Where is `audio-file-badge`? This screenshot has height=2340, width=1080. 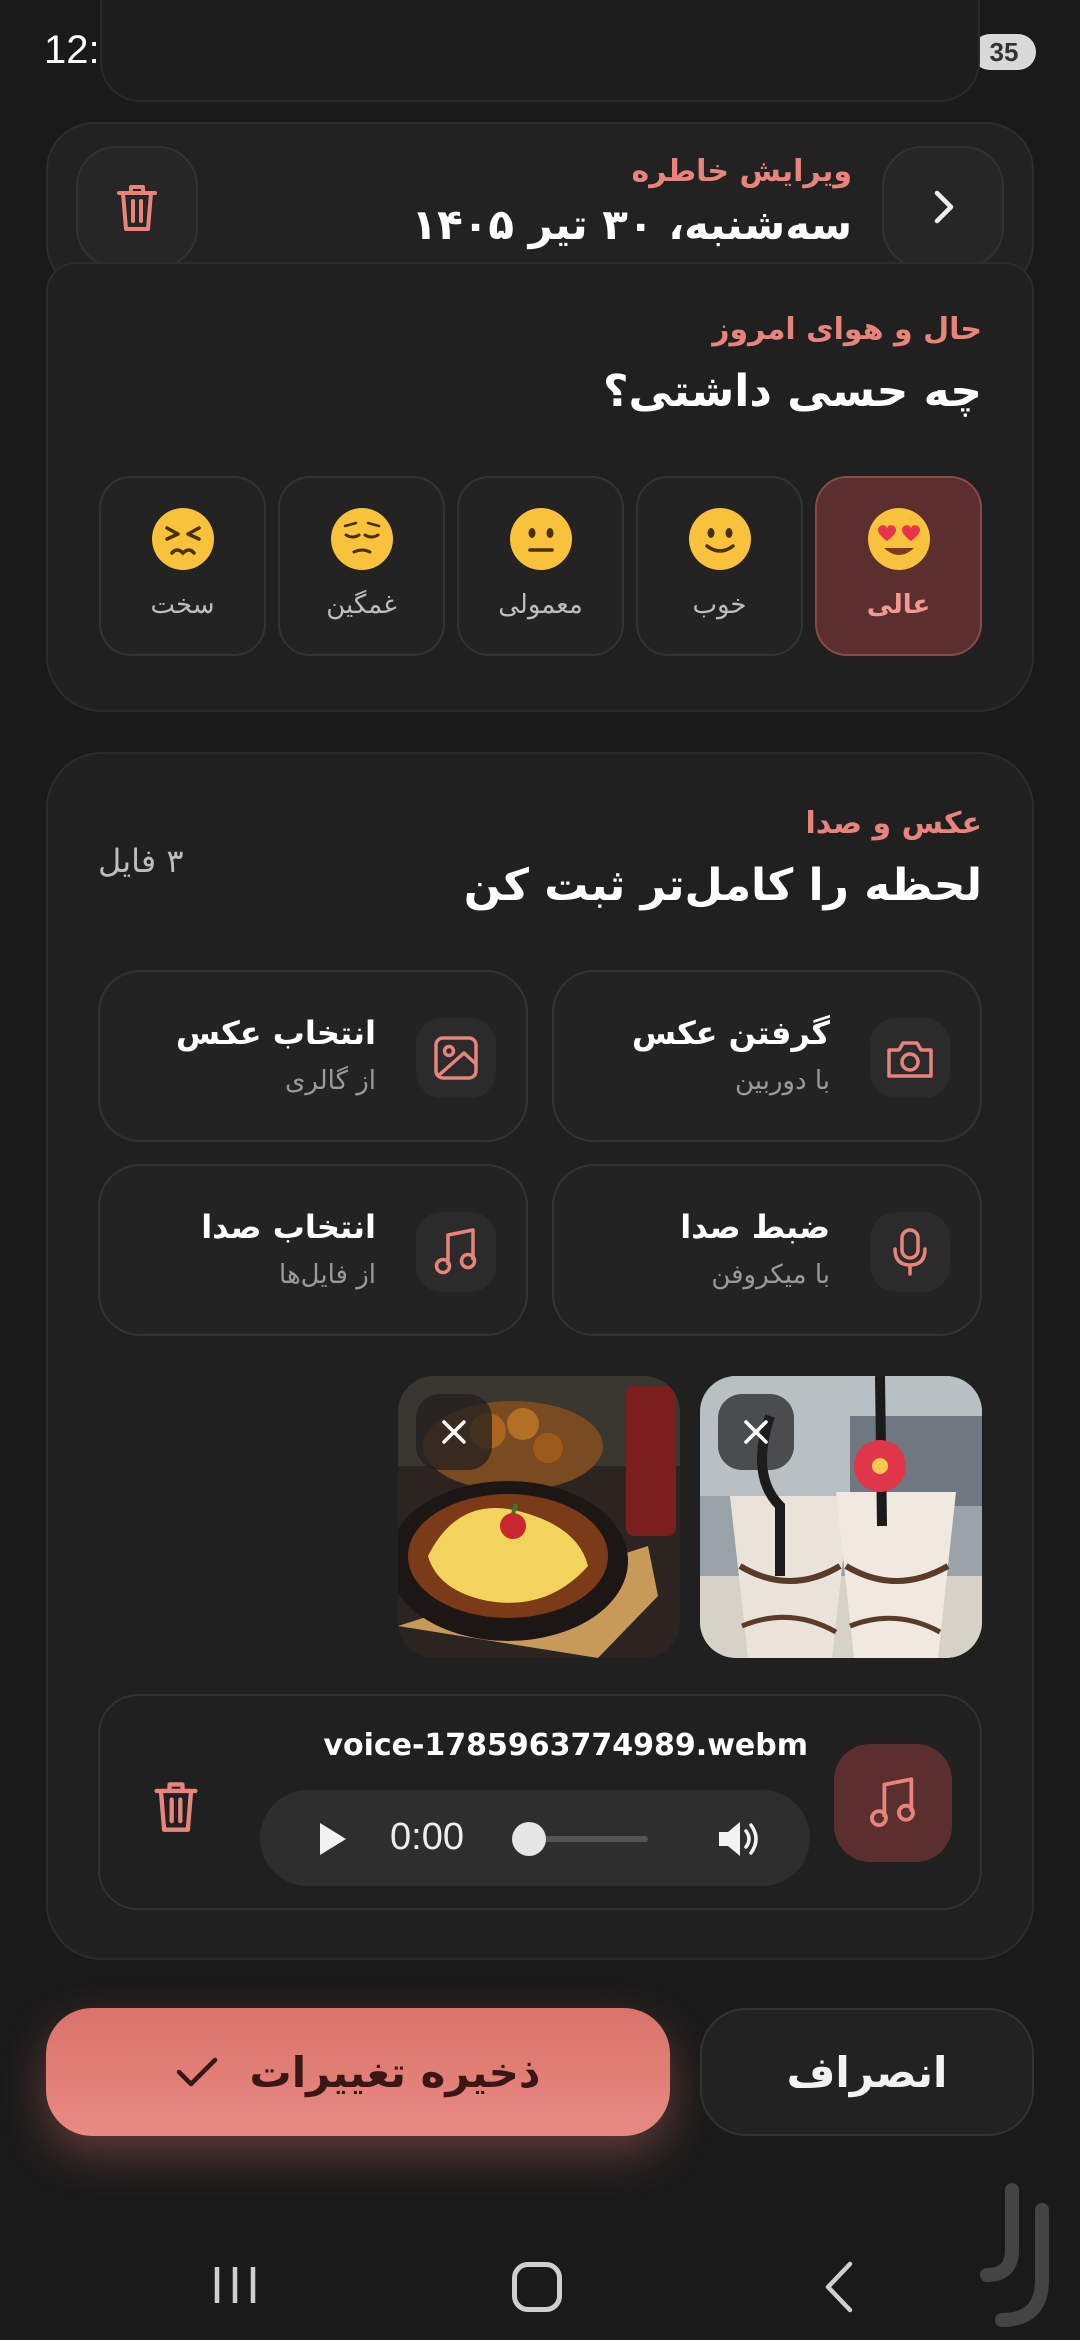
audio-file-badge is located at coordinates (893, 1803).